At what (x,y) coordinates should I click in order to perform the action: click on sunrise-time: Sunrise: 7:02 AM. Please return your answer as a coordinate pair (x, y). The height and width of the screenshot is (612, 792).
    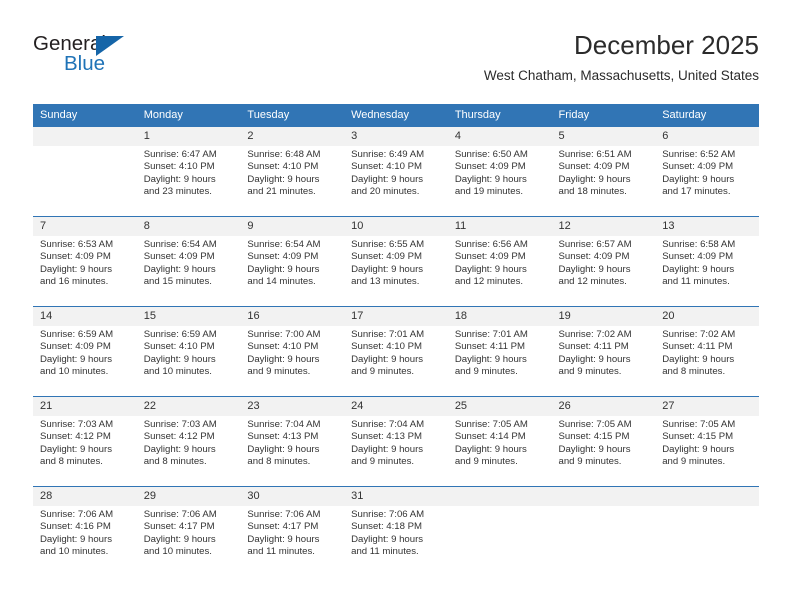
    Looking at the image, I should click on (699, 334).